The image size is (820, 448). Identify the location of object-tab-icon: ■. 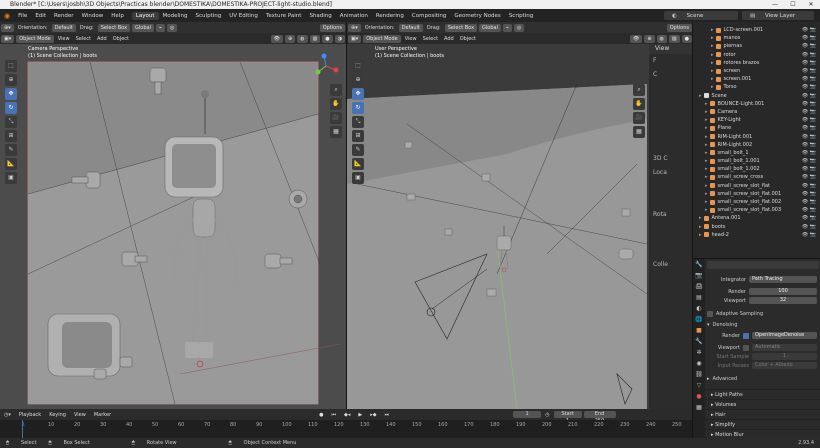
(699, 330).